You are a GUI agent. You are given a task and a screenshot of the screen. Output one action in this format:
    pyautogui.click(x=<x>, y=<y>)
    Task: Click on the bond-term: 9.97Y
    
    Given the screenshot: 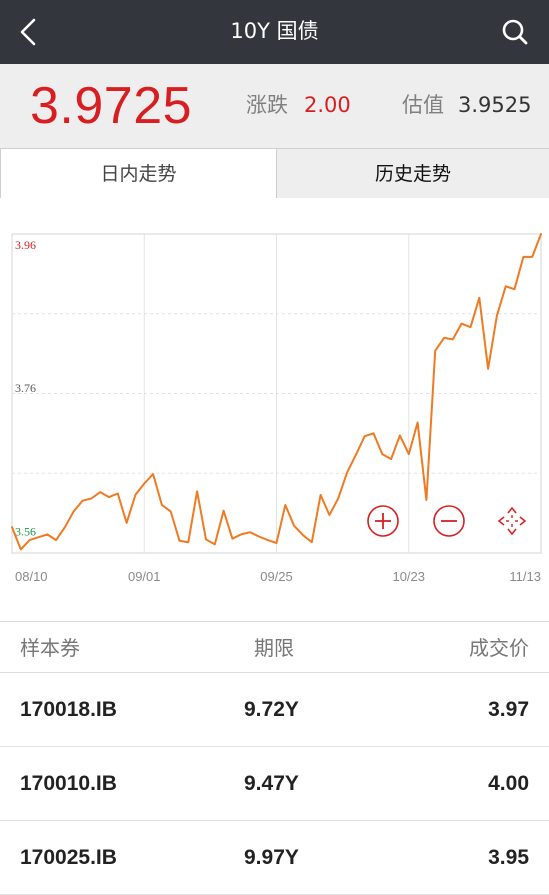 What is the action you would take?
    pyautogui.click(x=271, y=857)
    